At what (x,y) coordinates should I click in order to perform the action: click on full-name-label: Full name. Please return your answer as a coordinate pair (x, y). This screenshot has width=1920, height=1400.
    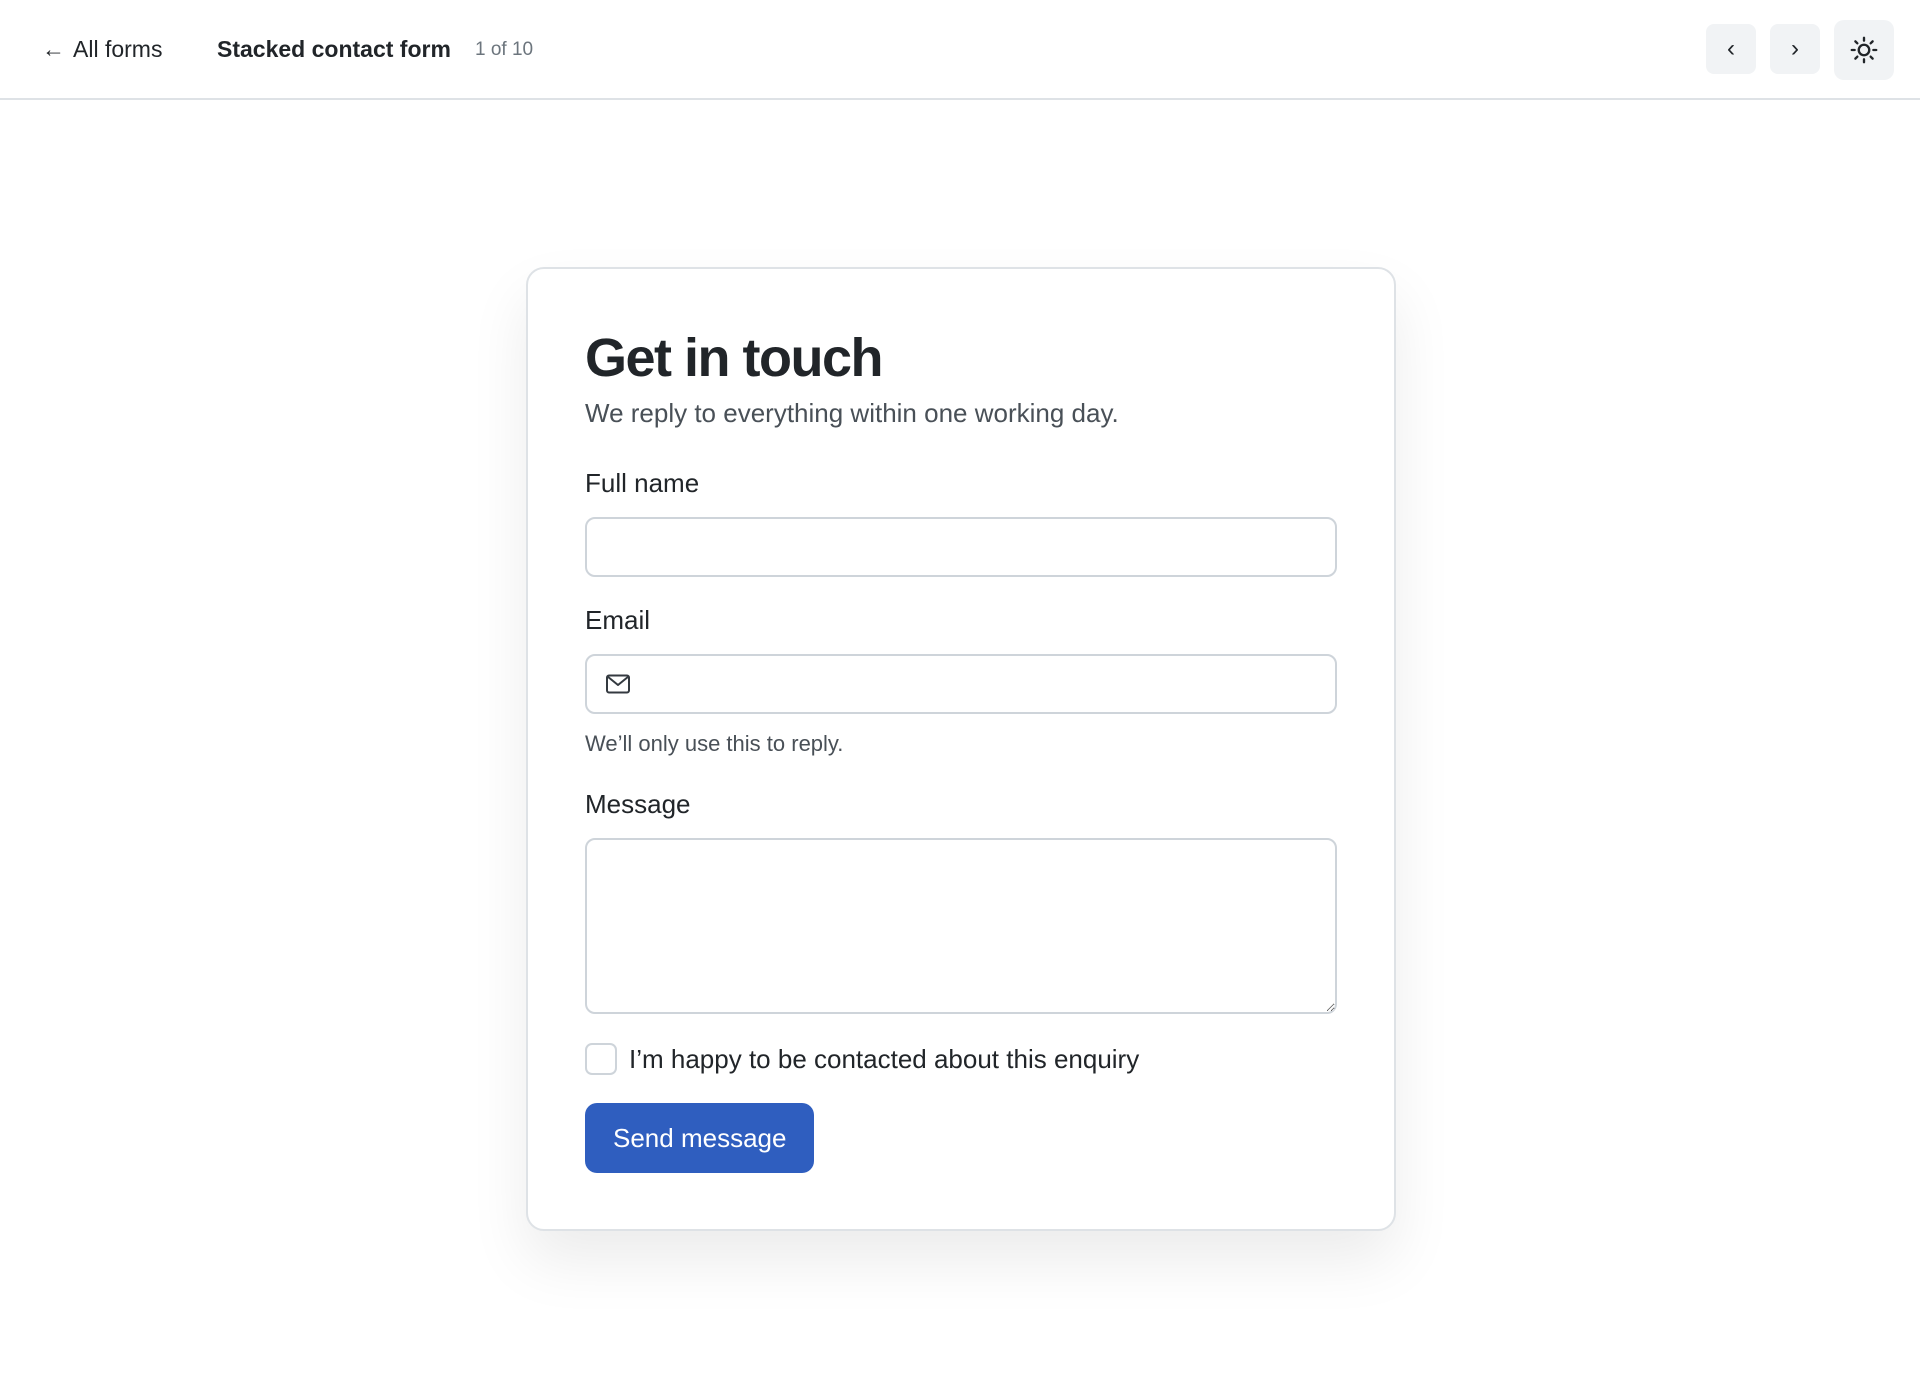
    Looking at the image, I should click on (642, 483).